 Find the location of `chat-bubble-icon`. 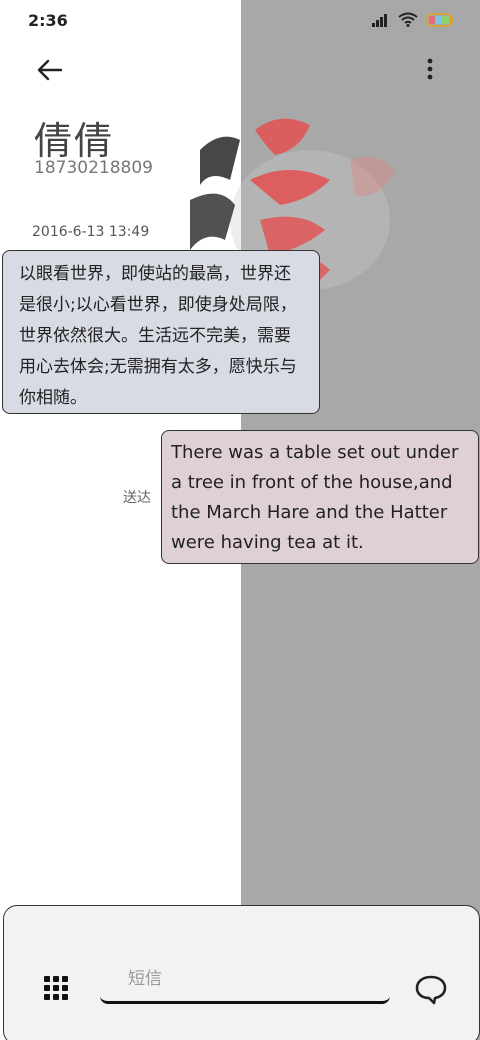

chat-bubble-icon is located at coordinates (431, 993).